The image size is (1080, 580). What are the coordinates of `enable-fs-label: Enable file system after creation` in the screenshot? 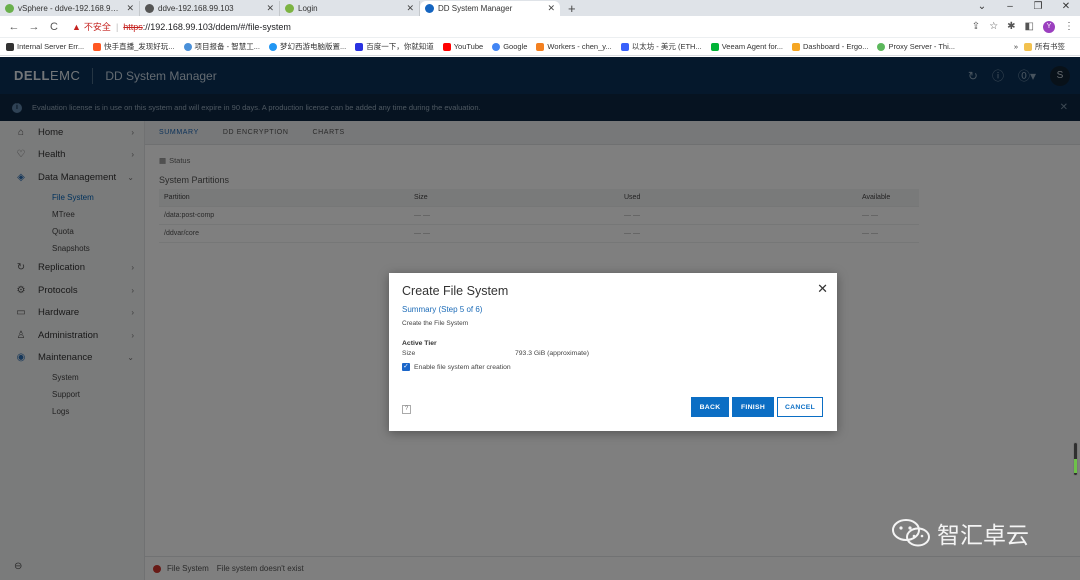 It's located at (462, 367).